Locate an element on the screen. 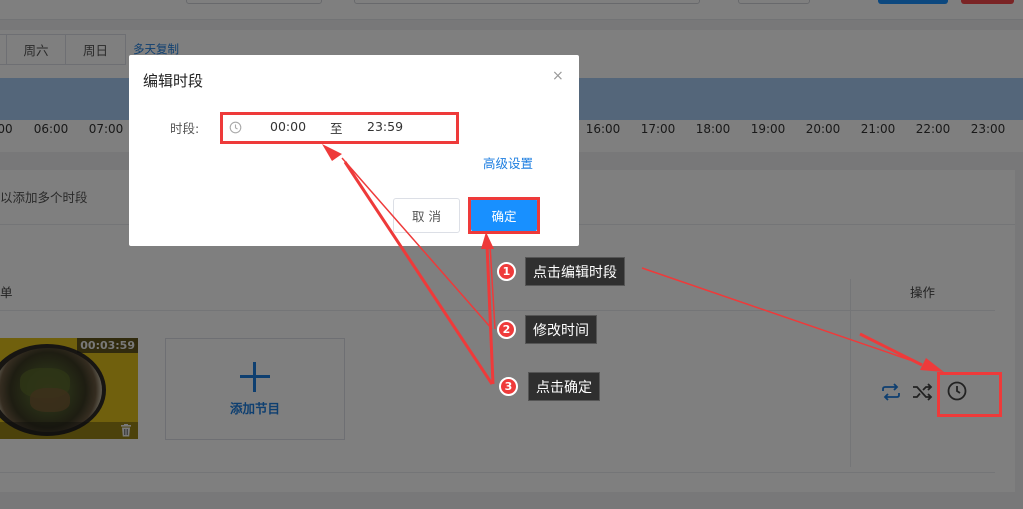 Image resolution: width=1023 pixels, height=509 pixels. step-badge: 3 is located at coordinates (508, 386).